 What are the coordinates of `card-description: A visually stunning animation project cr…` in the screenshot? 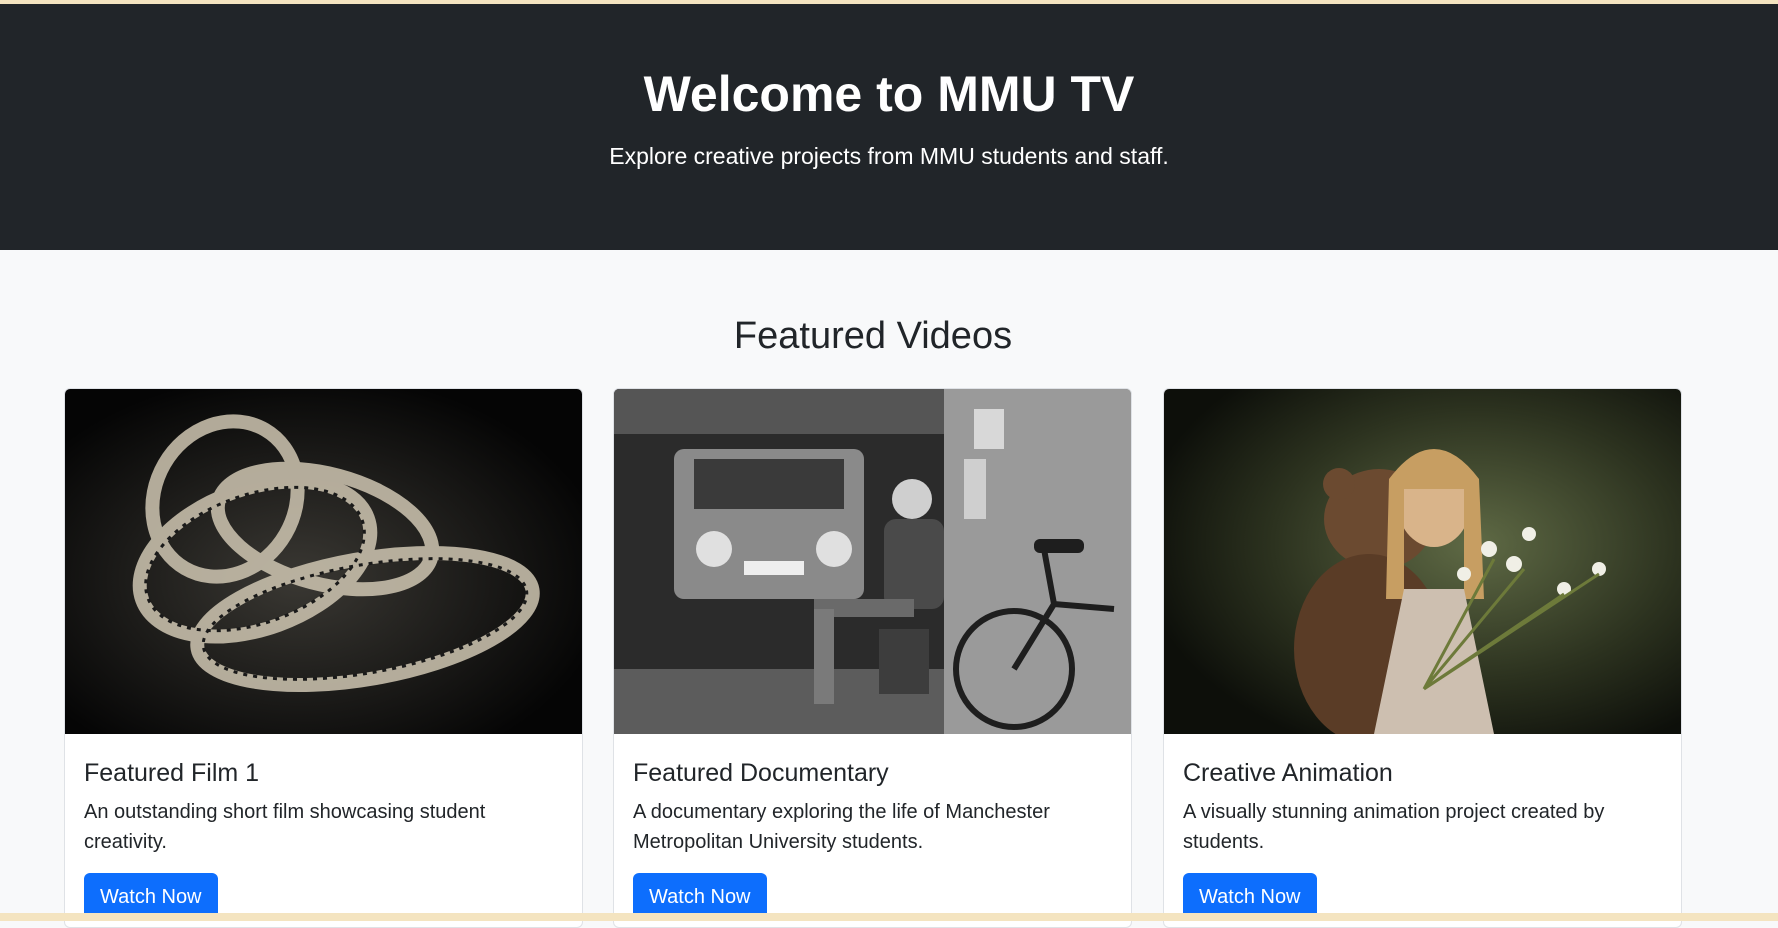 It's located at (1394, 827).